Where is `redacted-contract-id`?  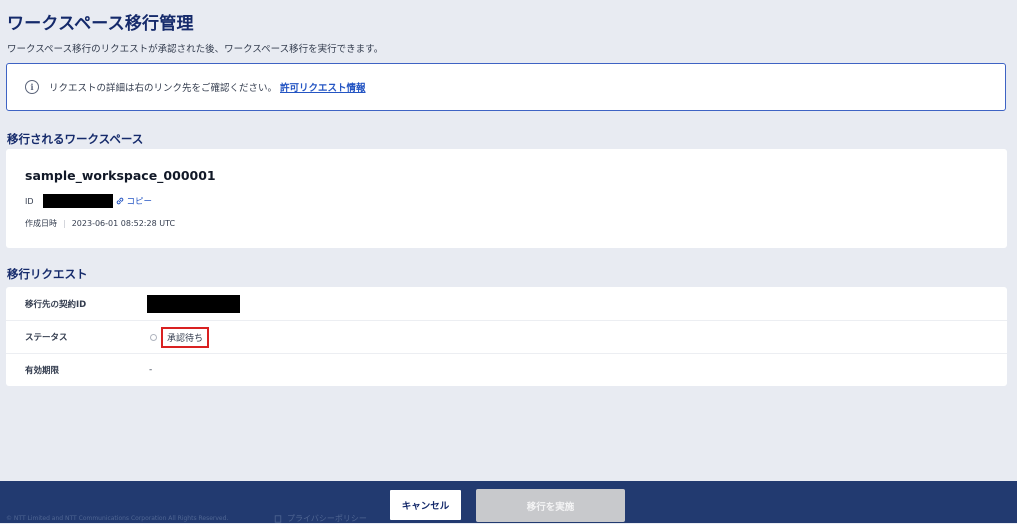 redacted-contract-id is located at coordinates (193, 303).